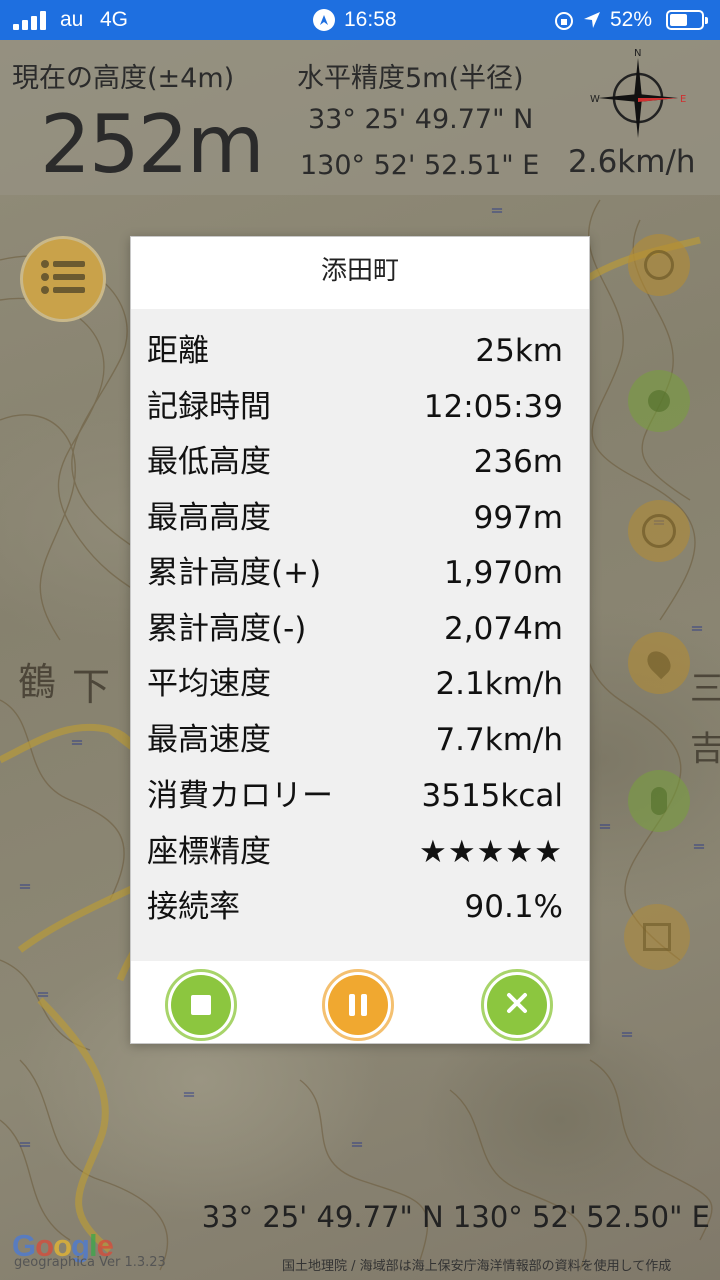  I want to click on stat-label: 接続率, so click(193, 907).